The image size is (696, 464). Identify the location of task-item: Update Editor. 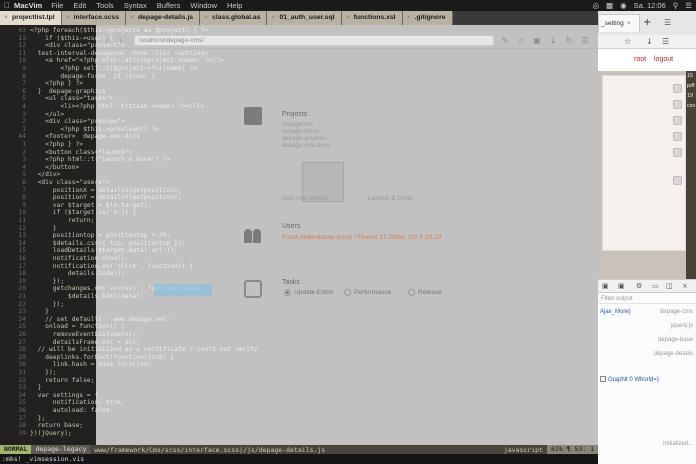
(309, 292).